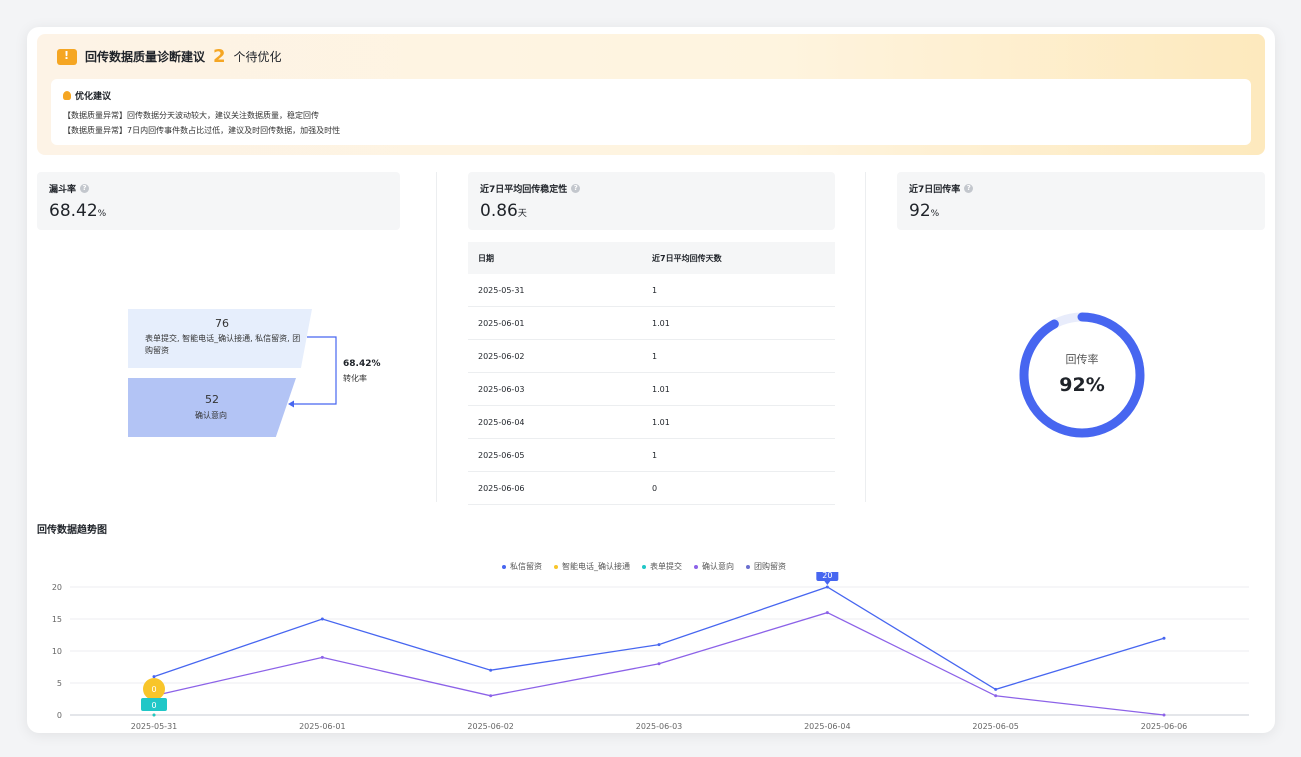 The height and width of the screenshot is (757, 1301). Describe the element at coordinates (102, 214) in the screenshot. I see `funnel-rate-unit: %` at that location.